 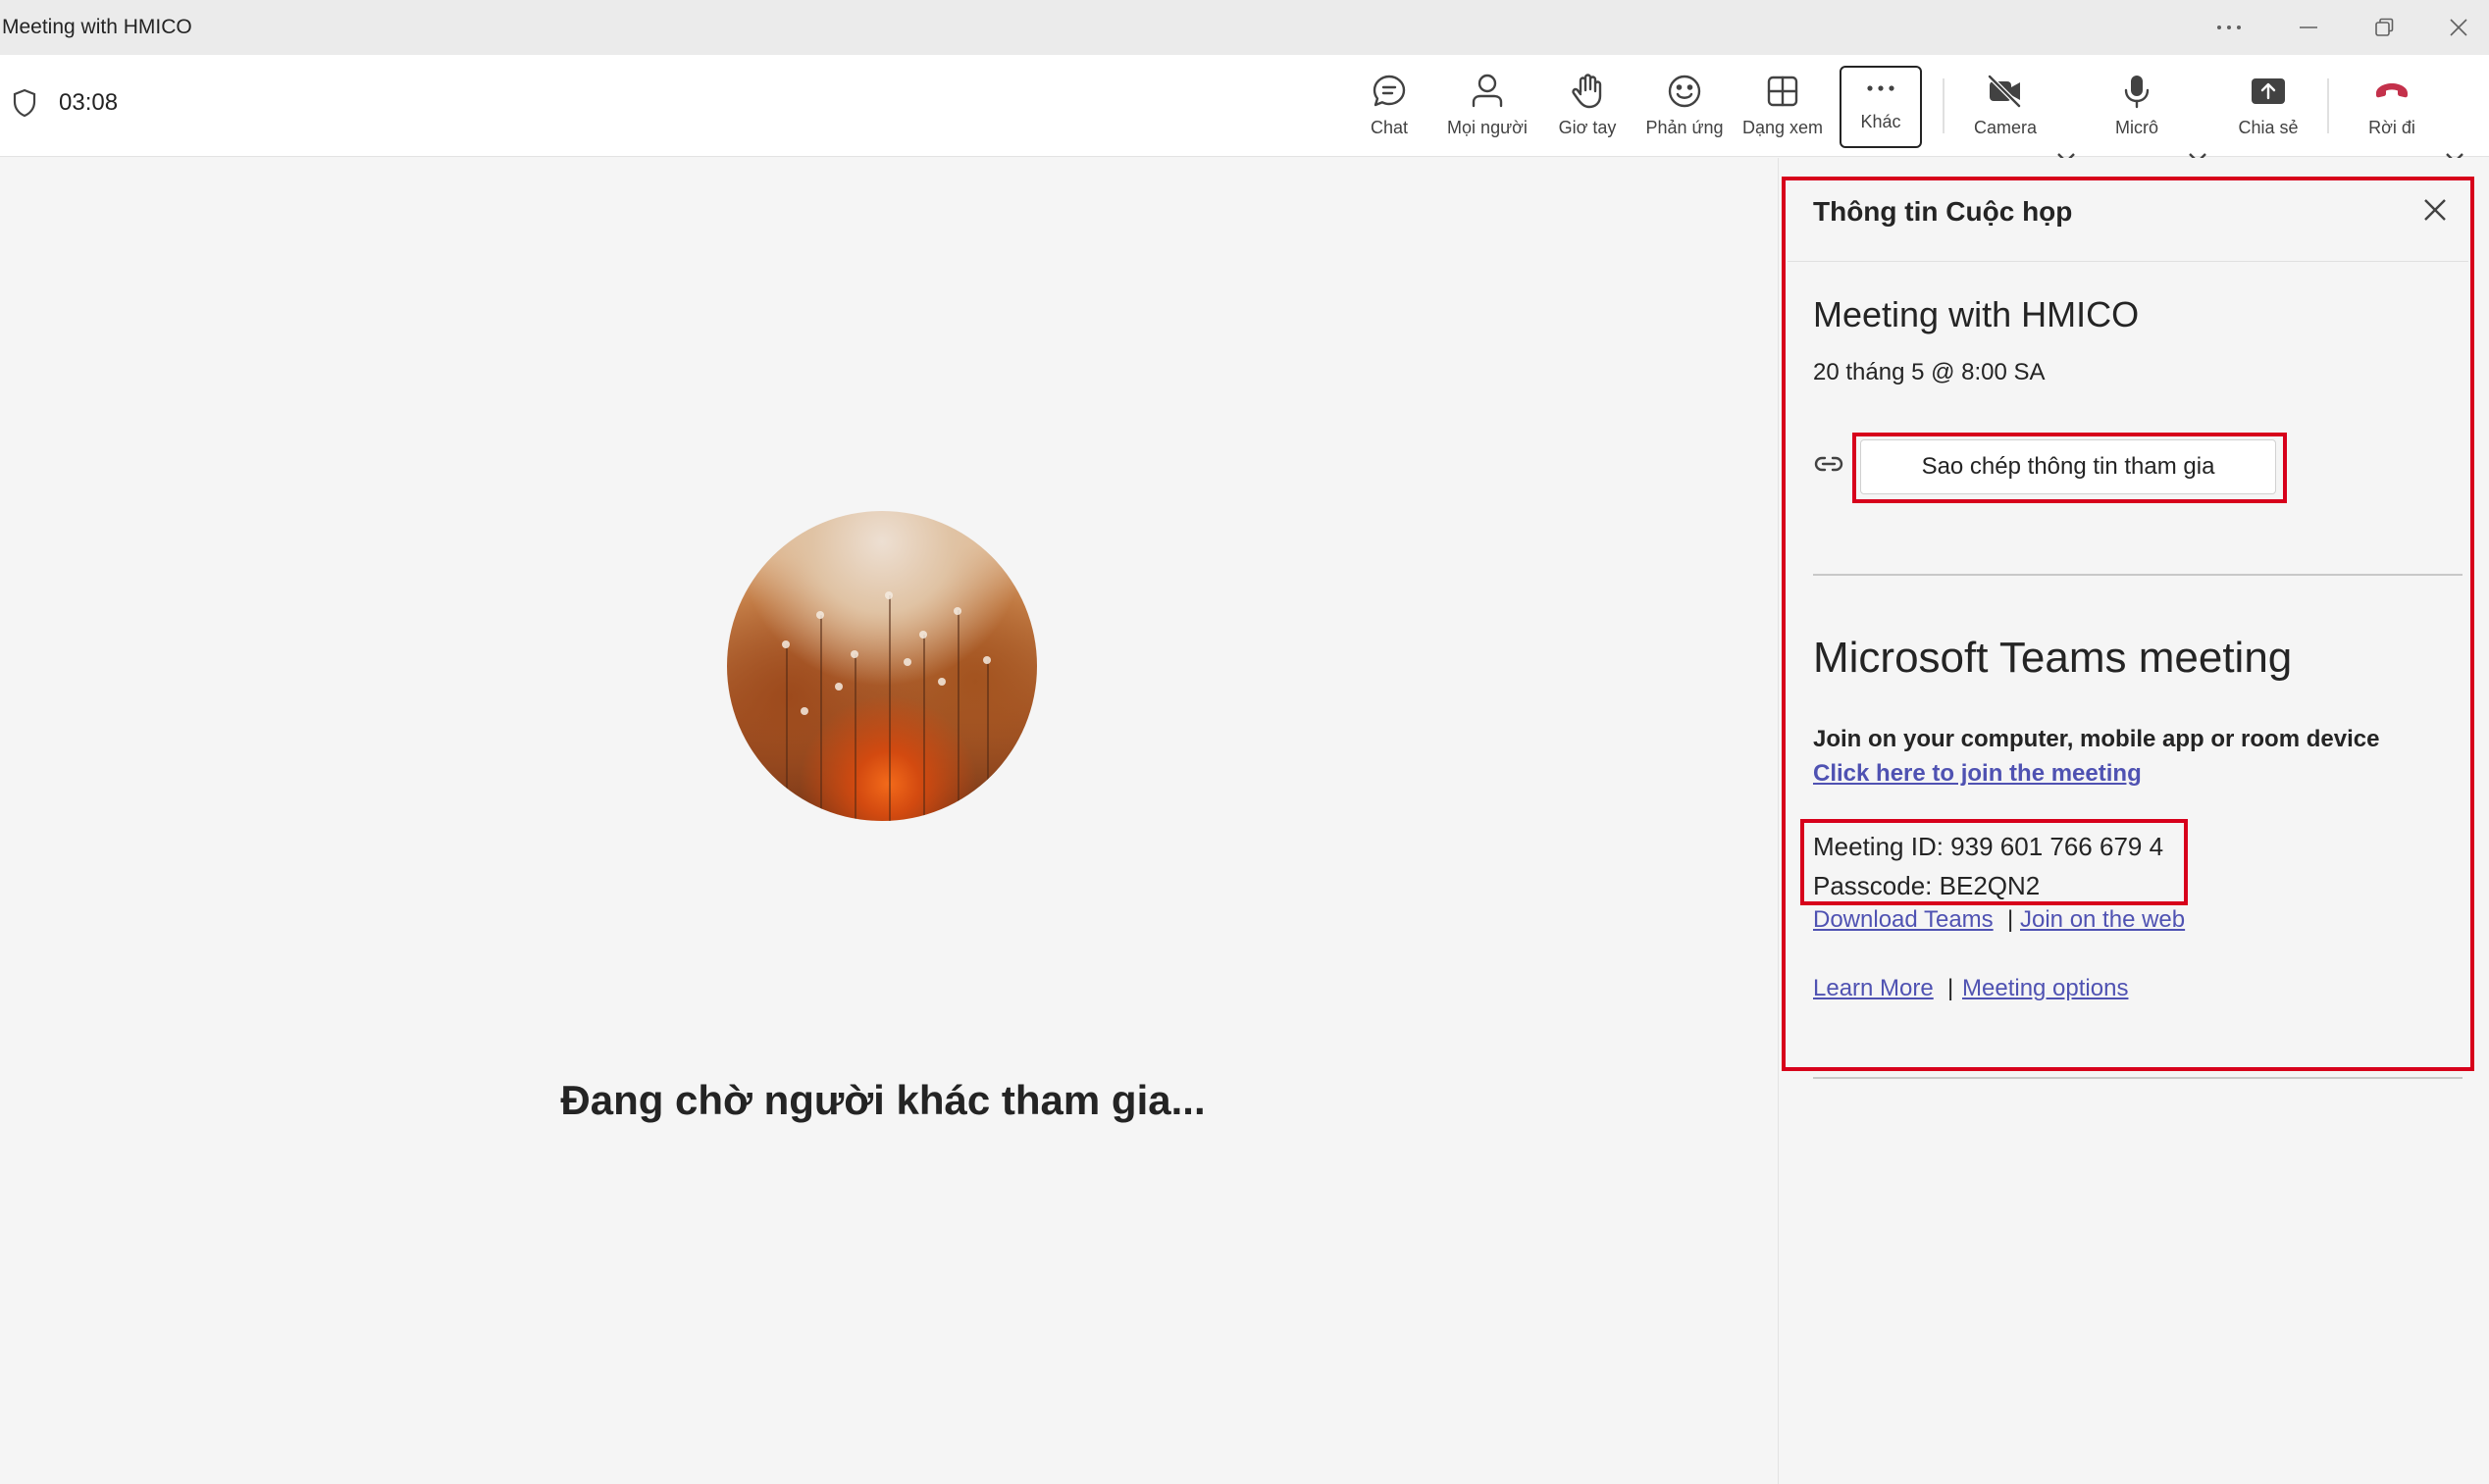 What do you see at coordinates (97, 27) in the screenshot?
I see `window-title: Meeting with HMICO` at bounding box center [97, 27].